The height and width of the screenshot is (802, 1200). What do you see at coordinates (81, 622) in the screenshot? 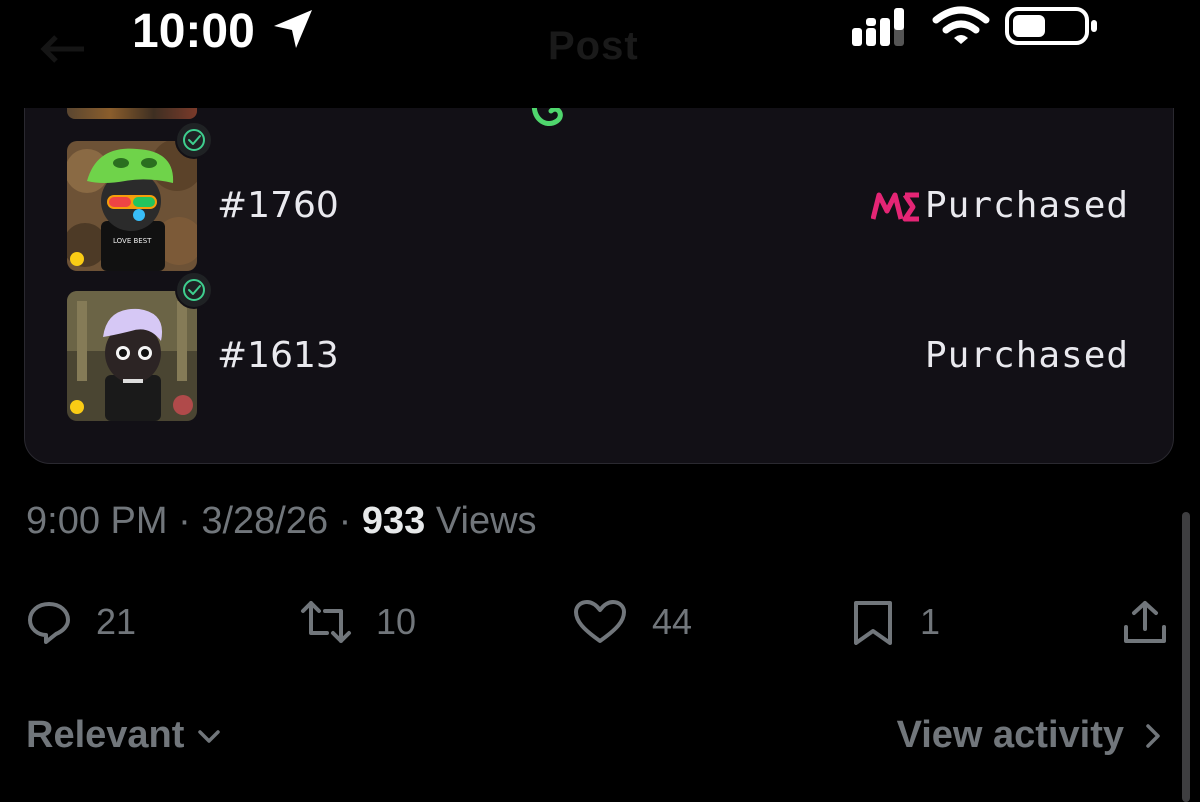
I see `reply-button: 21` at bounding box center [81, 622].